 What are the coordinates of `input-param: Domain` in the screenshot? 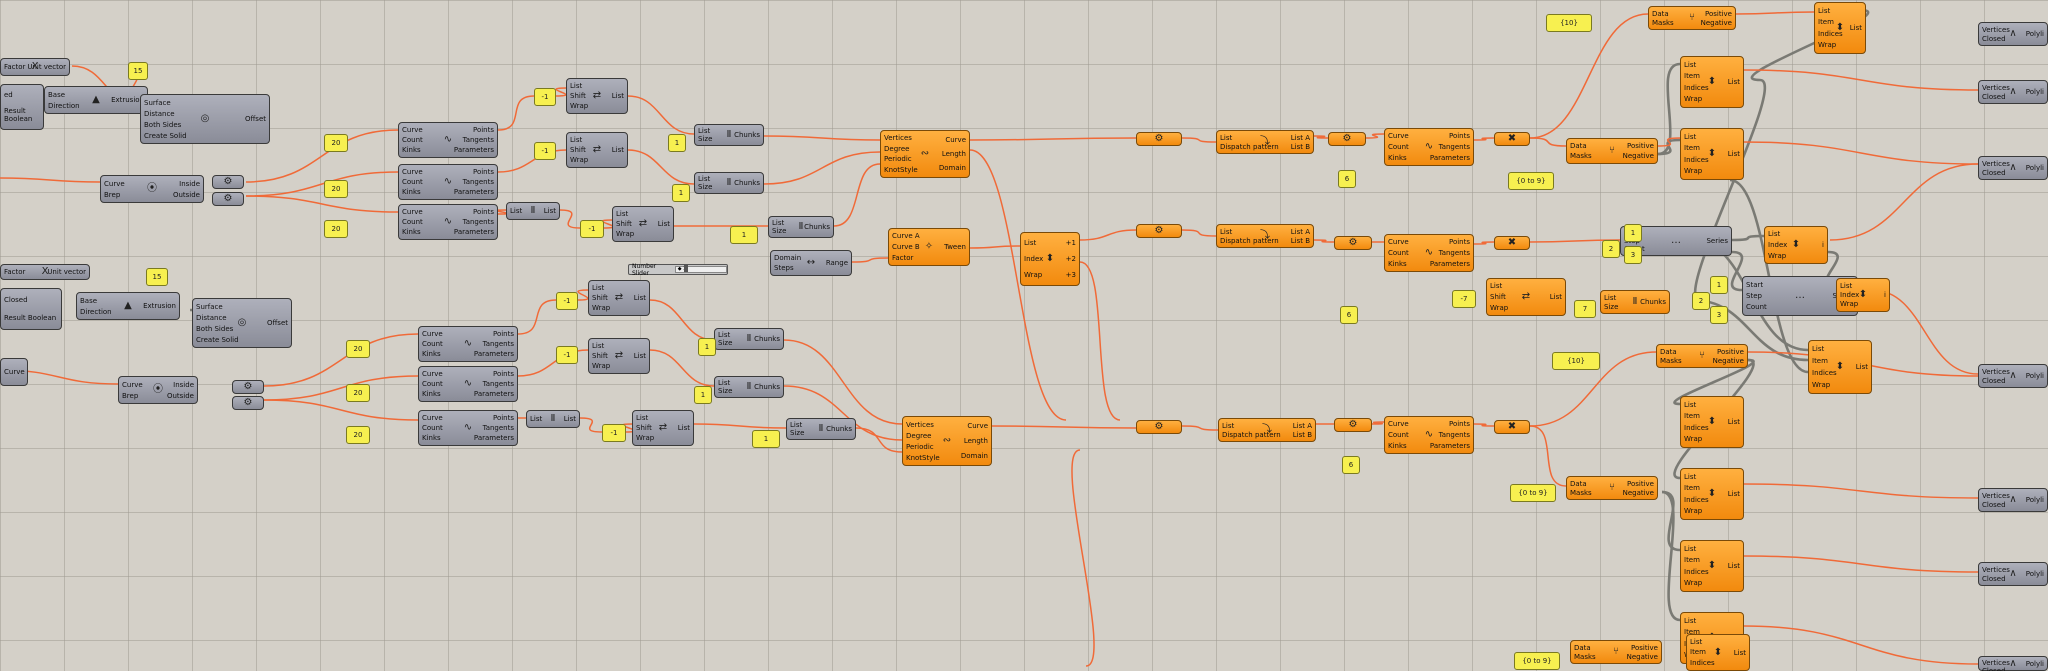 It's located at (787, 258).